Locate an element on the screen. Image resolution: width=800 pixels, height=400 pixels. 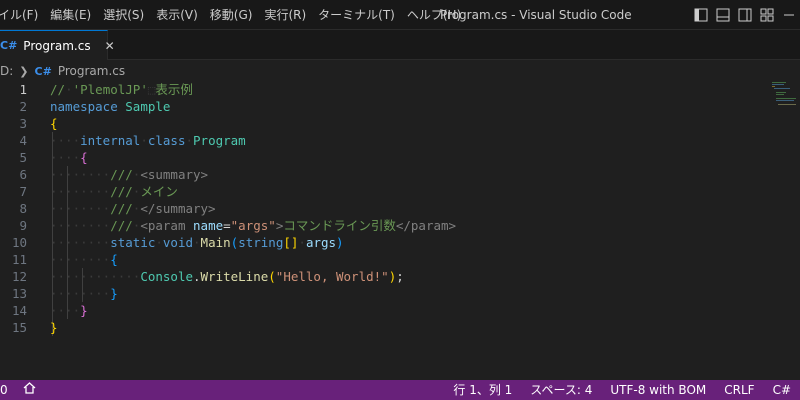
code-line: 7 ········///·メイン is located at coordinates (385, 191).